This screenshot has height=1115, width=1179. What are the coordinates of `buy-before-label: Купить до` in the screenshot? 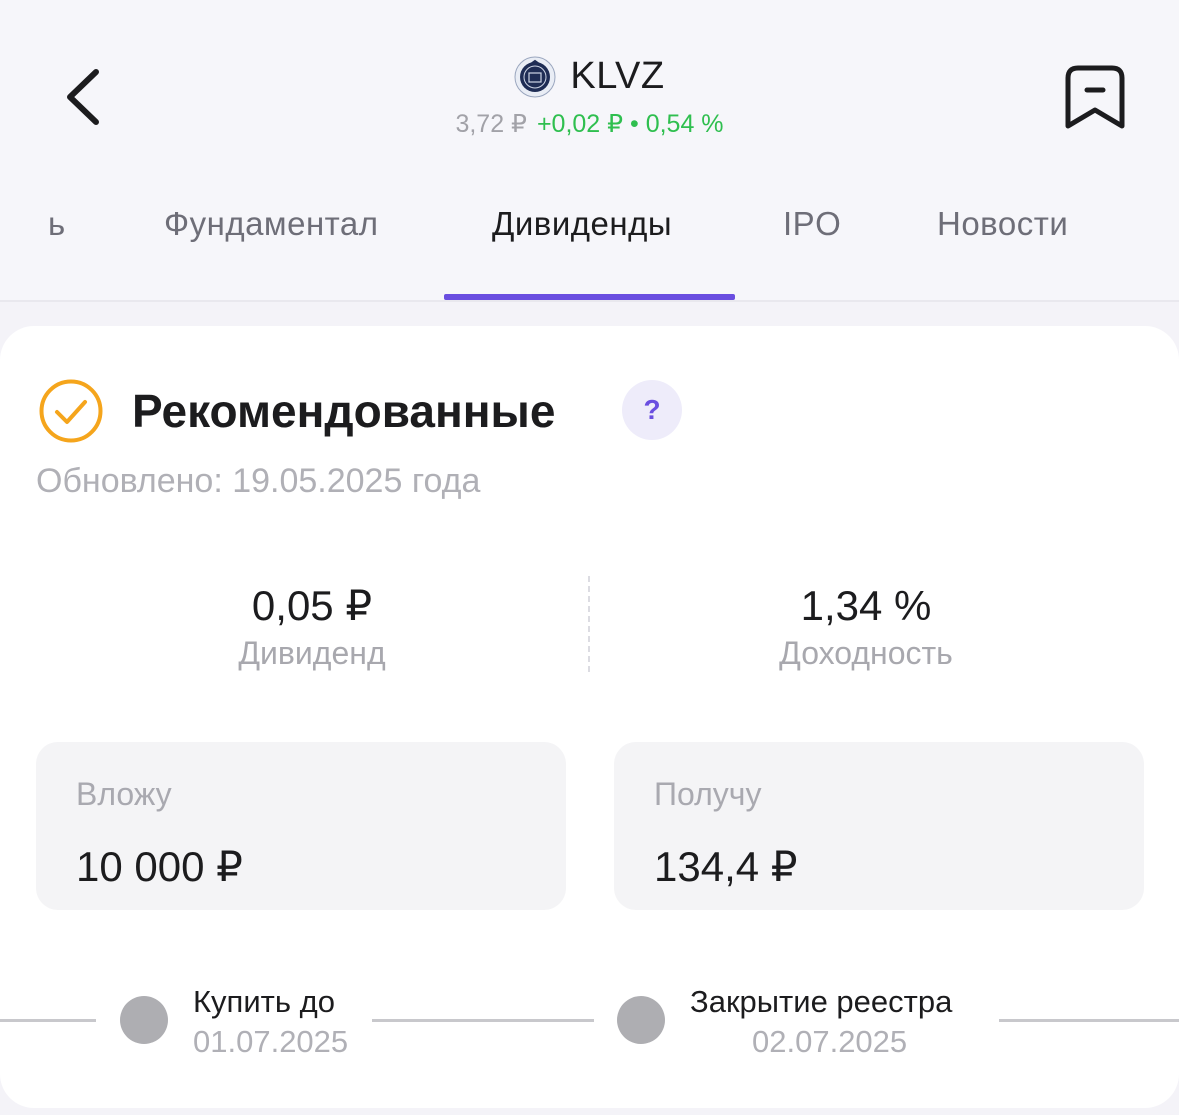 It's located at (264, 1001).